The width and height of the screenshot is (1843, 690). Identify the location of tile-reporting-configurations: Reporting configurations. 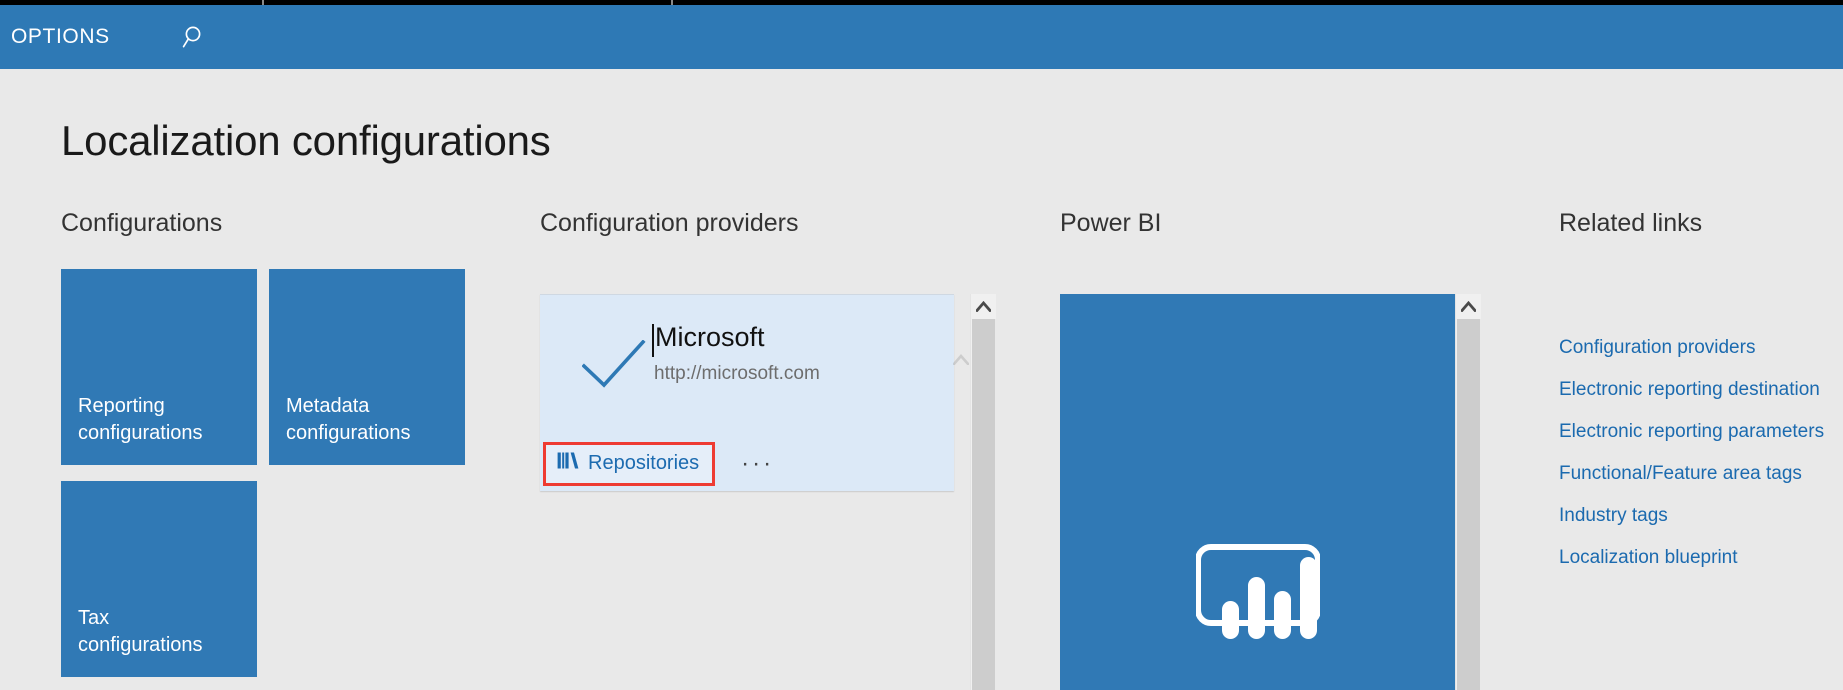
(159, 367).